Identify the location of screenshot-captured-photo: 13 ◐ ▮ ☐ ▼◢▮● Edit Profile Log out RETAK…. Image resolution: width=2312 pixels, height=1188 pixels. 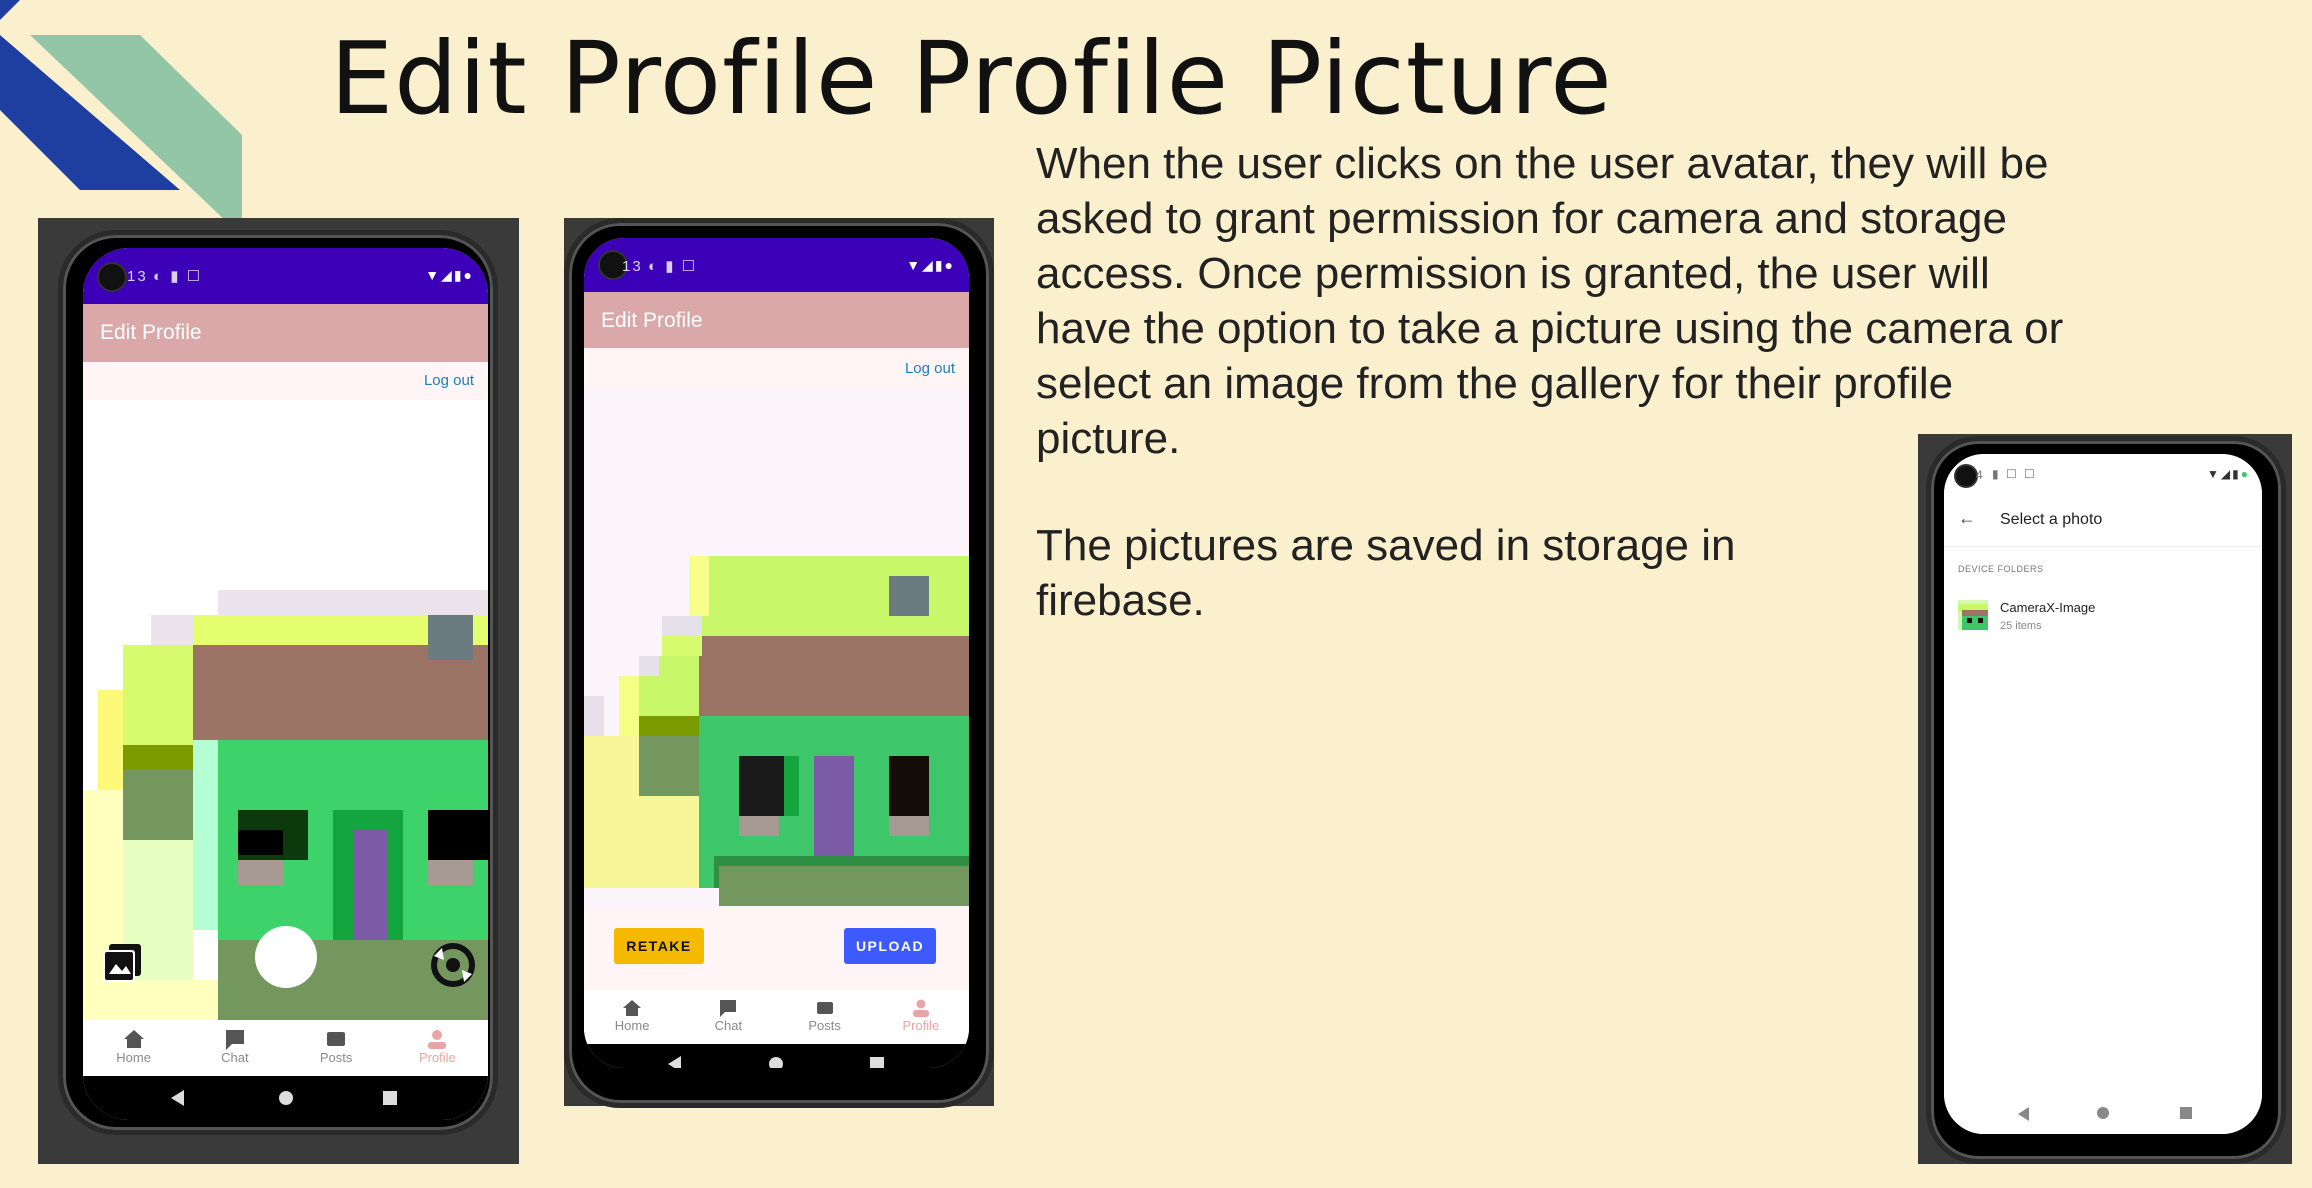
(779, 663).